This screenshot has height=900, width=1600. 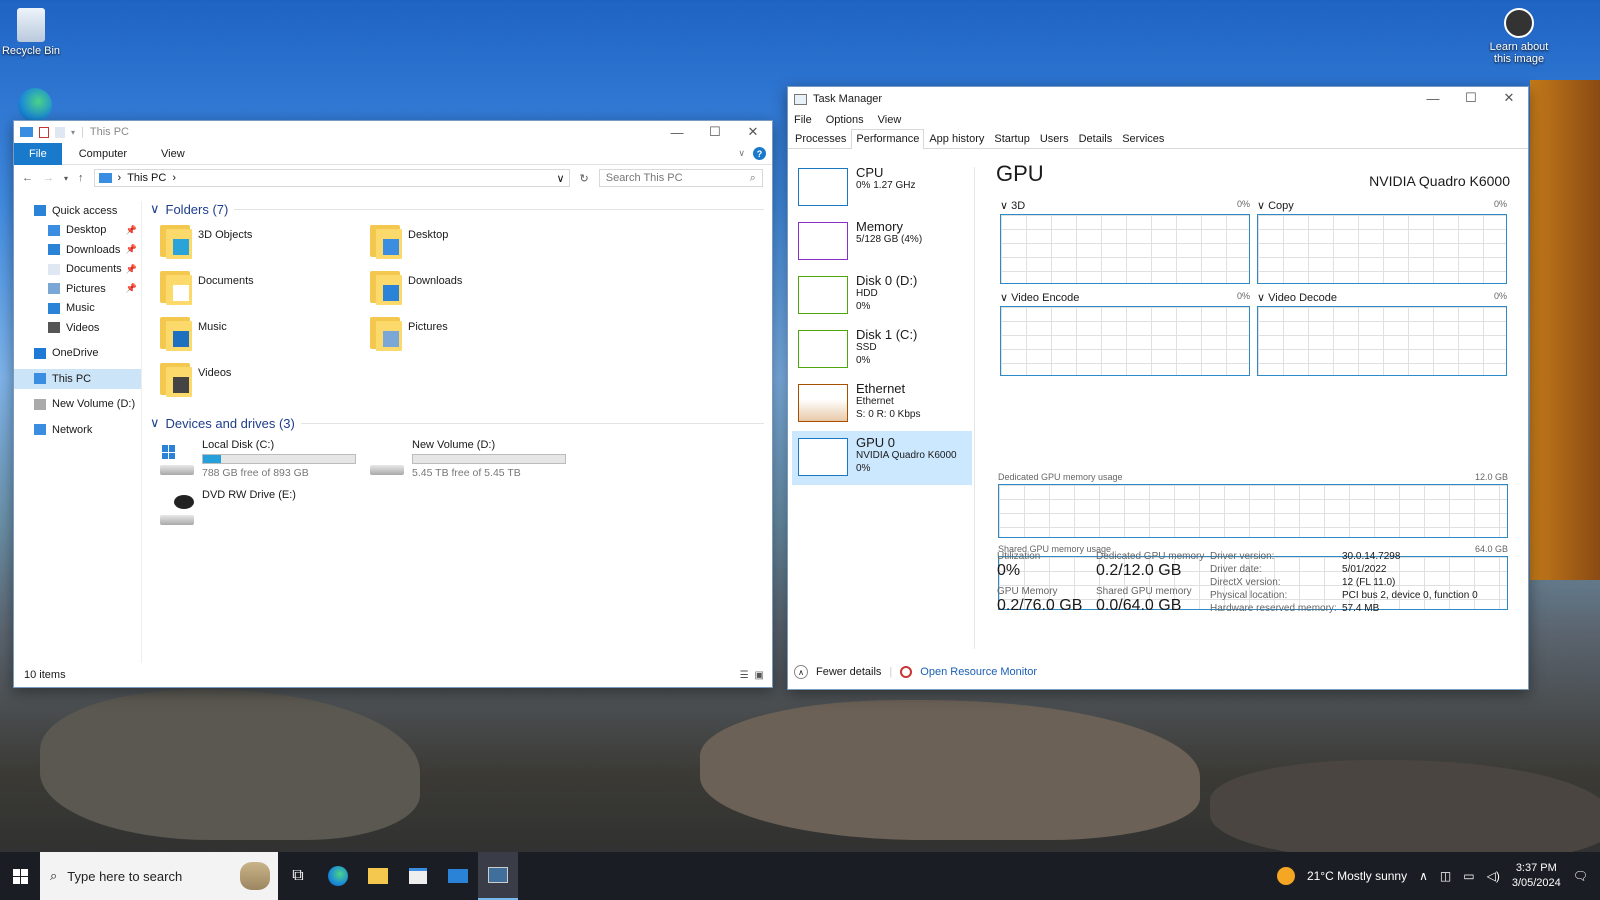 I want to click on chevron-up-icon: ∧, so click(x=801, y=672).